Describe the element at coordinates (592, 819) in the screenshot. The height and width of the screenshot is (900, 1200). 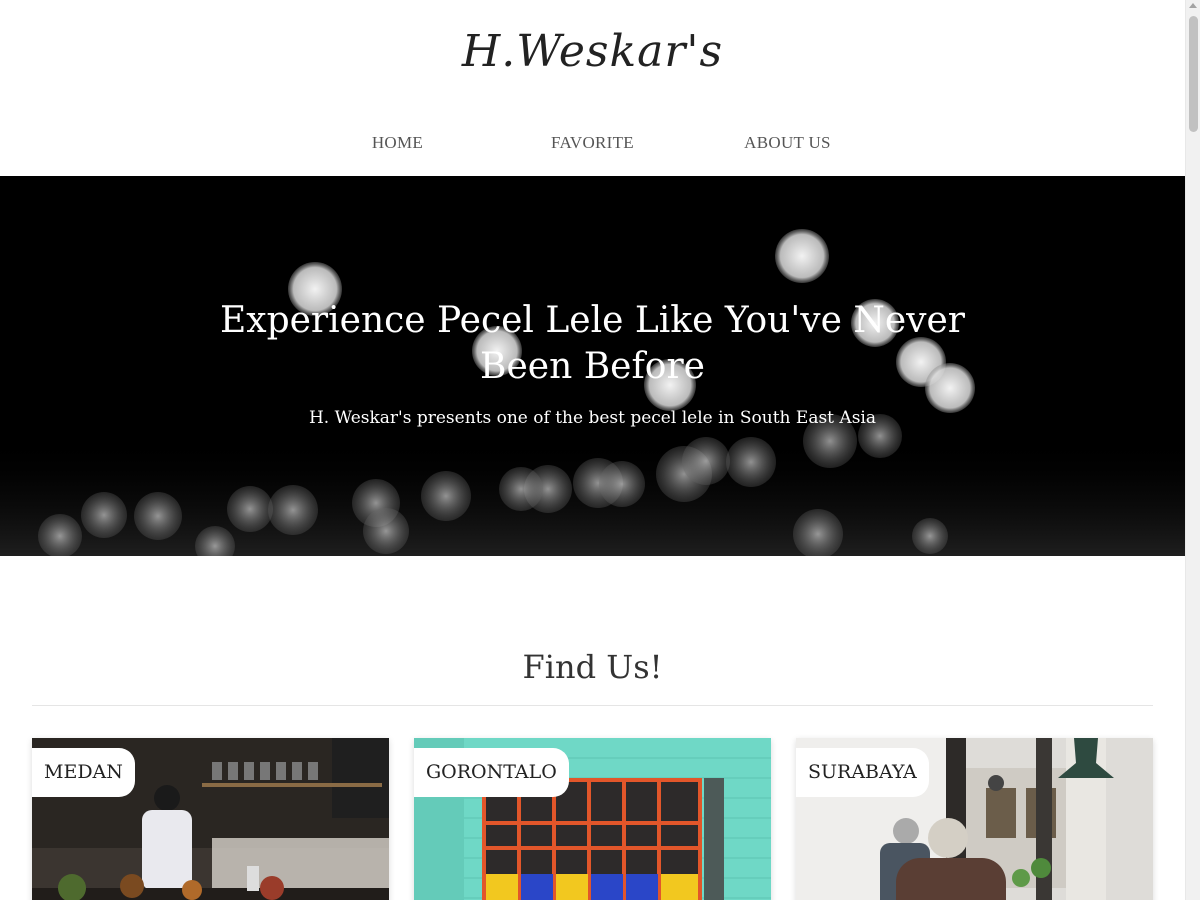
I see `location-card-gorontalo: GORONTALO` at that location.